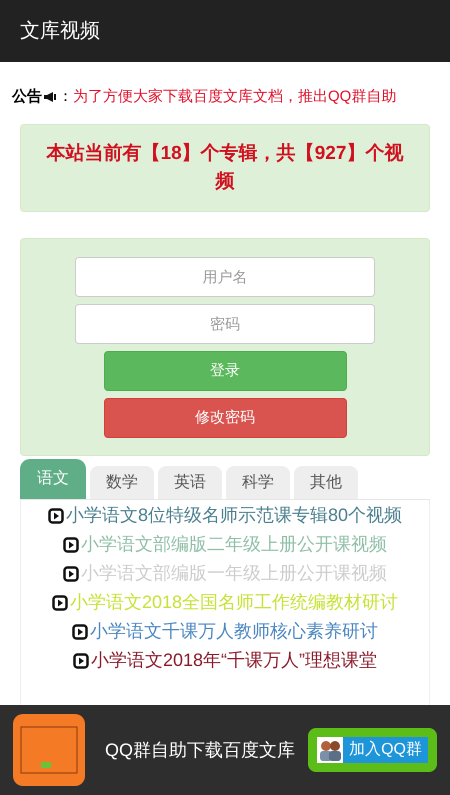 The width and height of the screenshot is (450, 795). I want to click on category-tab: 数学, so click(122, 482).